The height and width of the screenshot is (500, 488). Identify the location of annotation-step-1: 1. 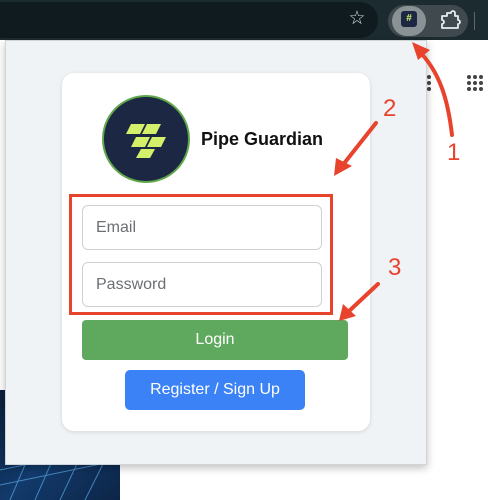
(454, 152).